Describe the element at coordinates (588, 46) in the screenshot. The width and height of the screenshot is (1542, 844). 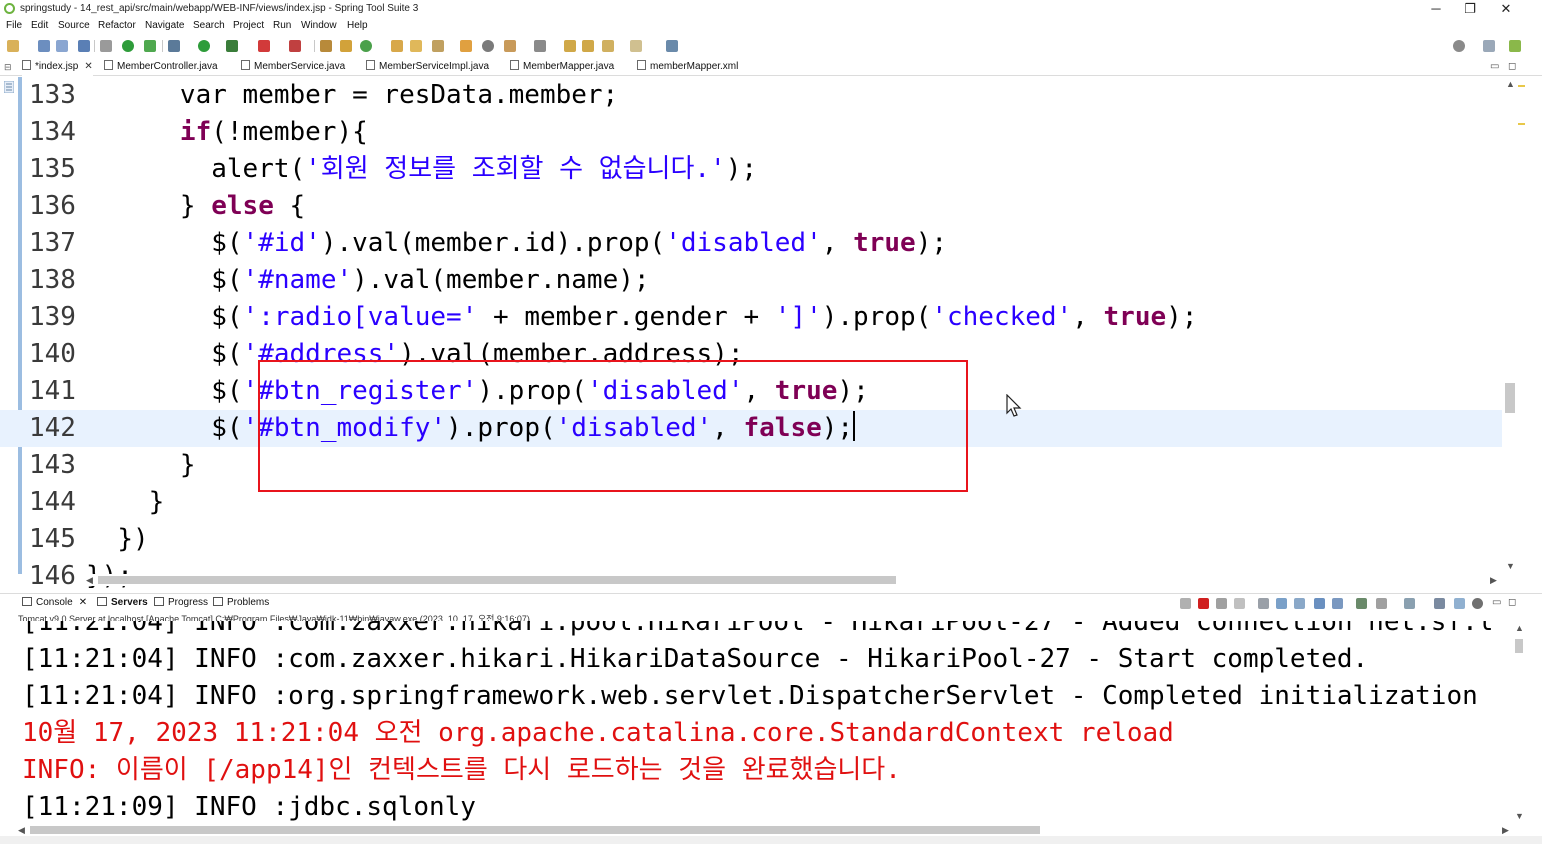
I see `next-edit-icon` at that location.